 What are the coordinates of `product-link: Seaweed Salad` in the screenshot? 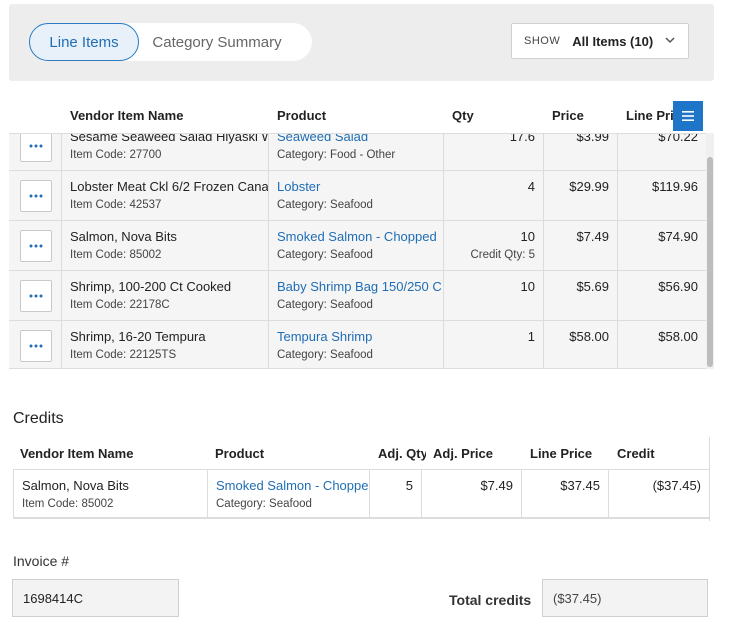 It's located at (322, 139).